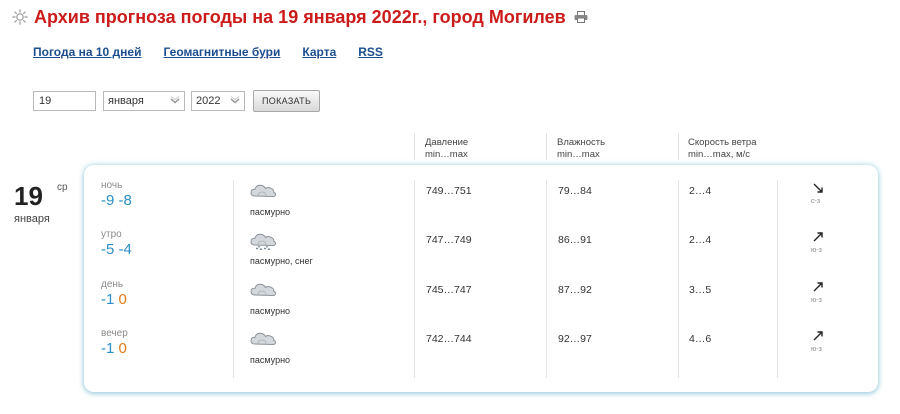 Image resolution: width=900 pixels, height=414 pixels. What do you see at coordinates (208, 101) in the screenshot?
I see `year-select-value: 2022` at bounding box center [208, 101].